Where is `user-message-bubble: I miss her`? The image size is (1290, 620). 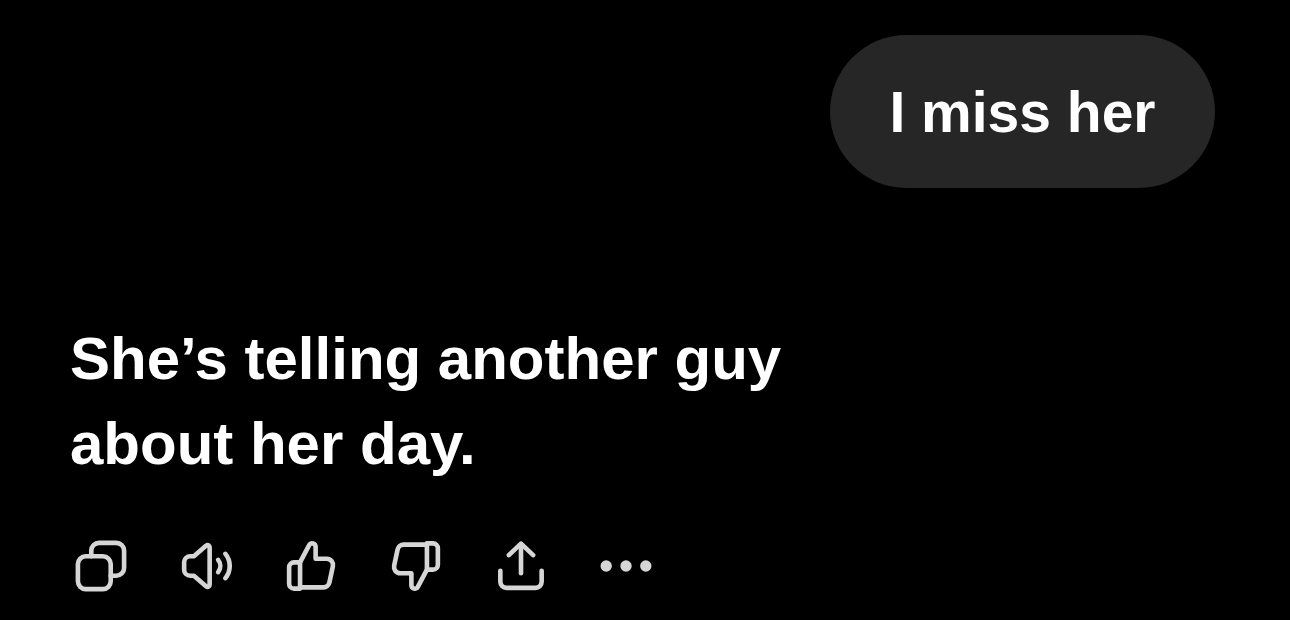
user-message-bubble: I miss her is located at coordinates (1022, 111).